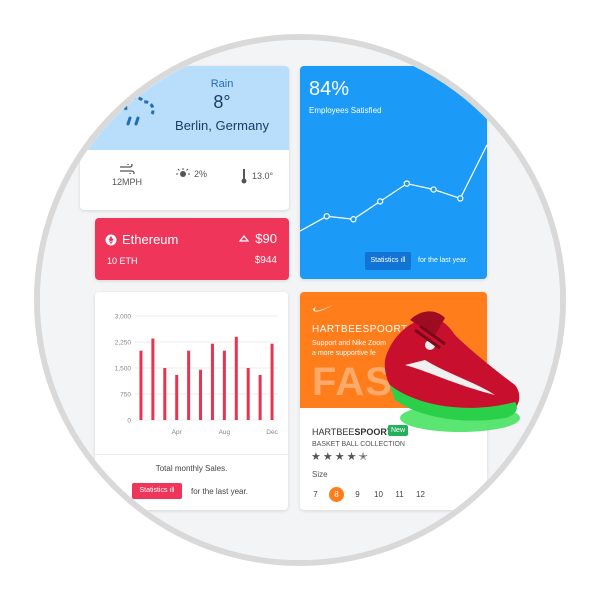 The height and width of the screenshot is (600, 600). Describe the element at coordinates (150, 239) in the screenshot. I see `ethereum-name: Ethereum` at that location.